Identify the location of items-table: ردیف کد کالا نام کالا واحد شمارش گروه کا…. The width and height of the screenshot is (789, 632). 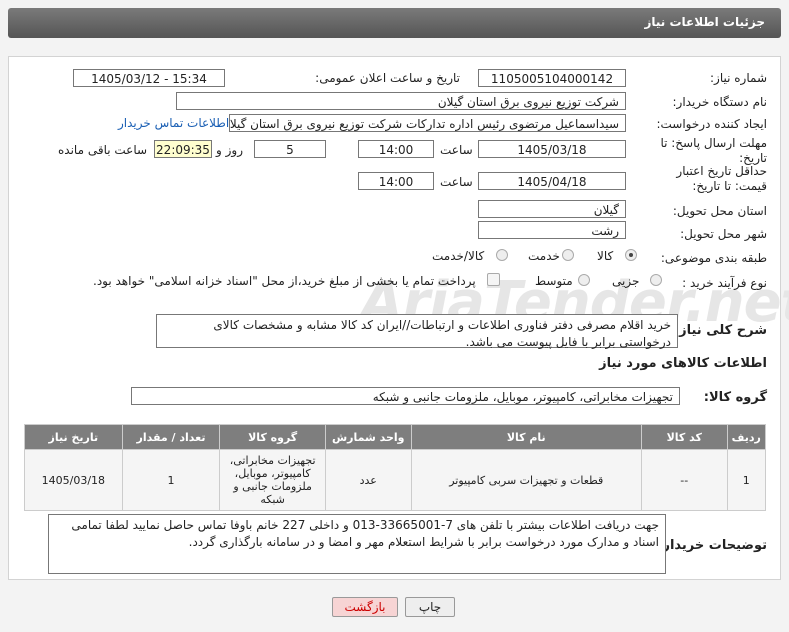
(395, 467).